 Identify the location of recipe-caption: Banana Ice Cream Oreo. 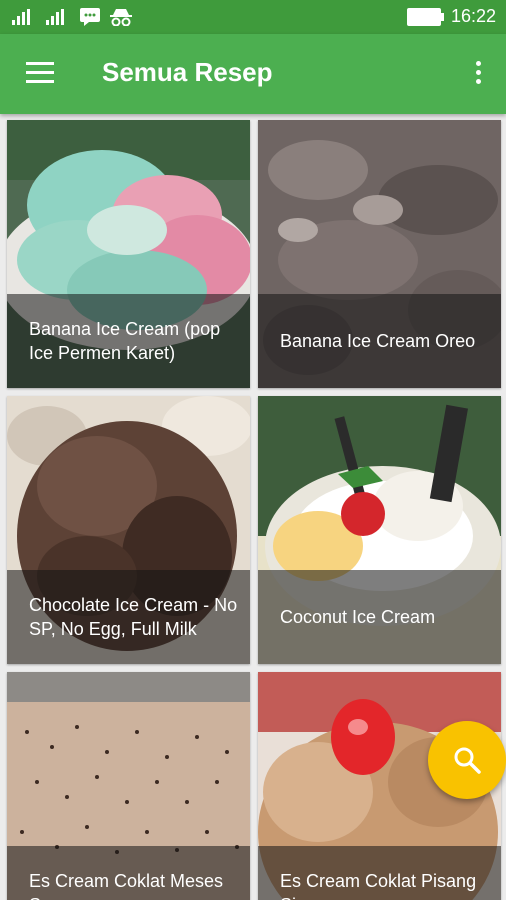
(379, 341).